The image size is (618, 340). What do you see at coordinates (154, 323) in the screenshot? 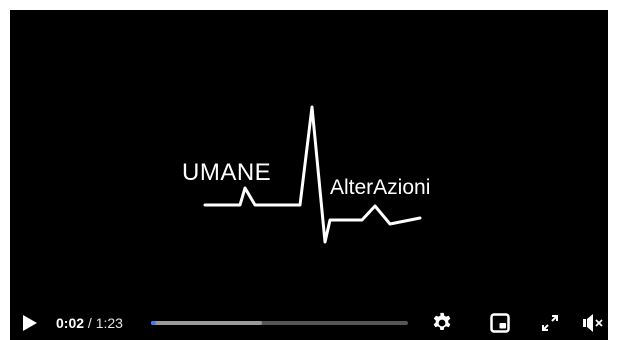
I see `progress-played` at bounding box center [154, 323].